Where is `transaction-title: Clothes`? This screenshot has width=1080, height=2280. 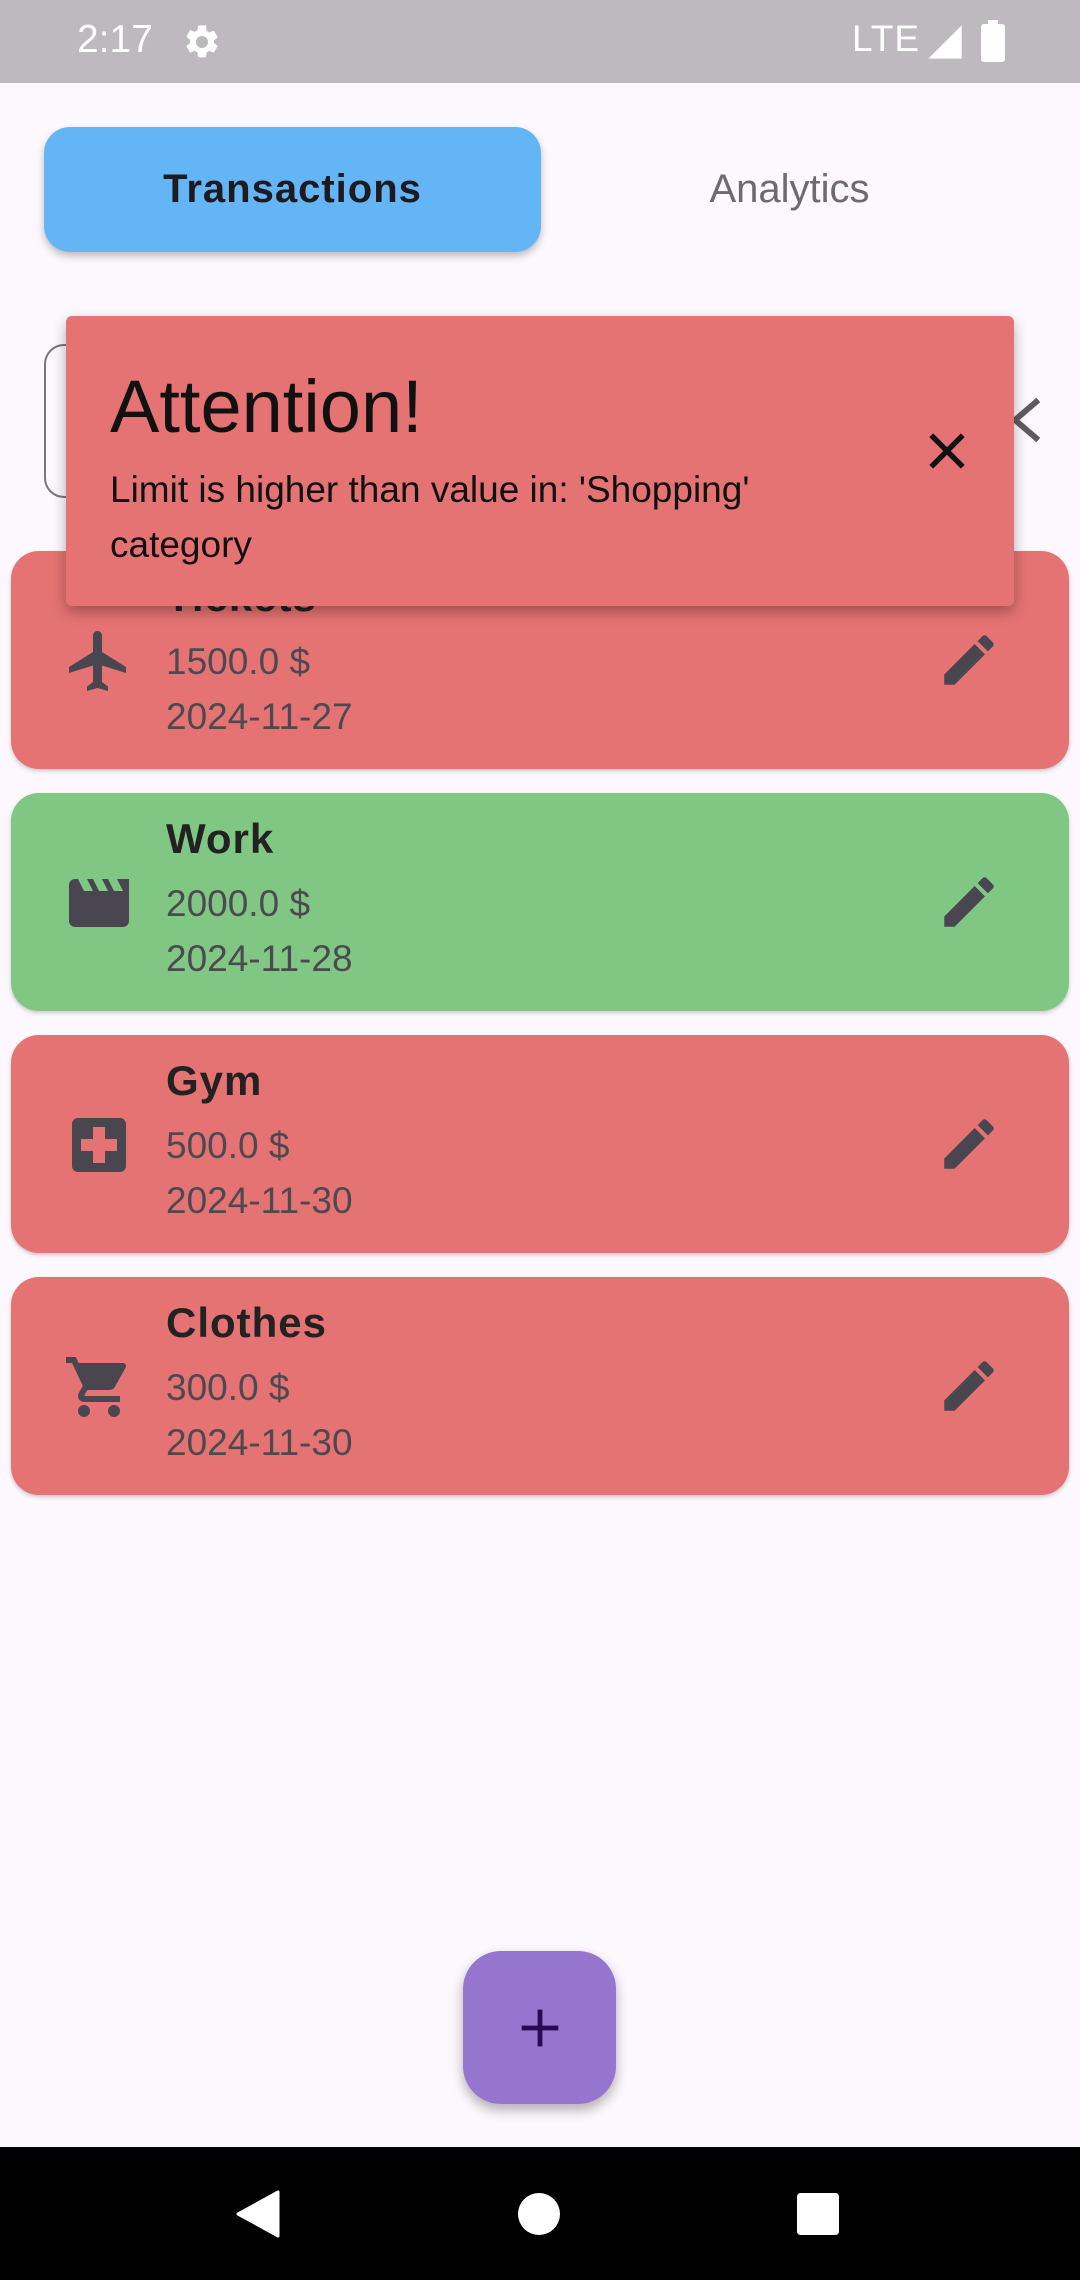
transaction-title: Clothes is located at coordinates (247, 1322).